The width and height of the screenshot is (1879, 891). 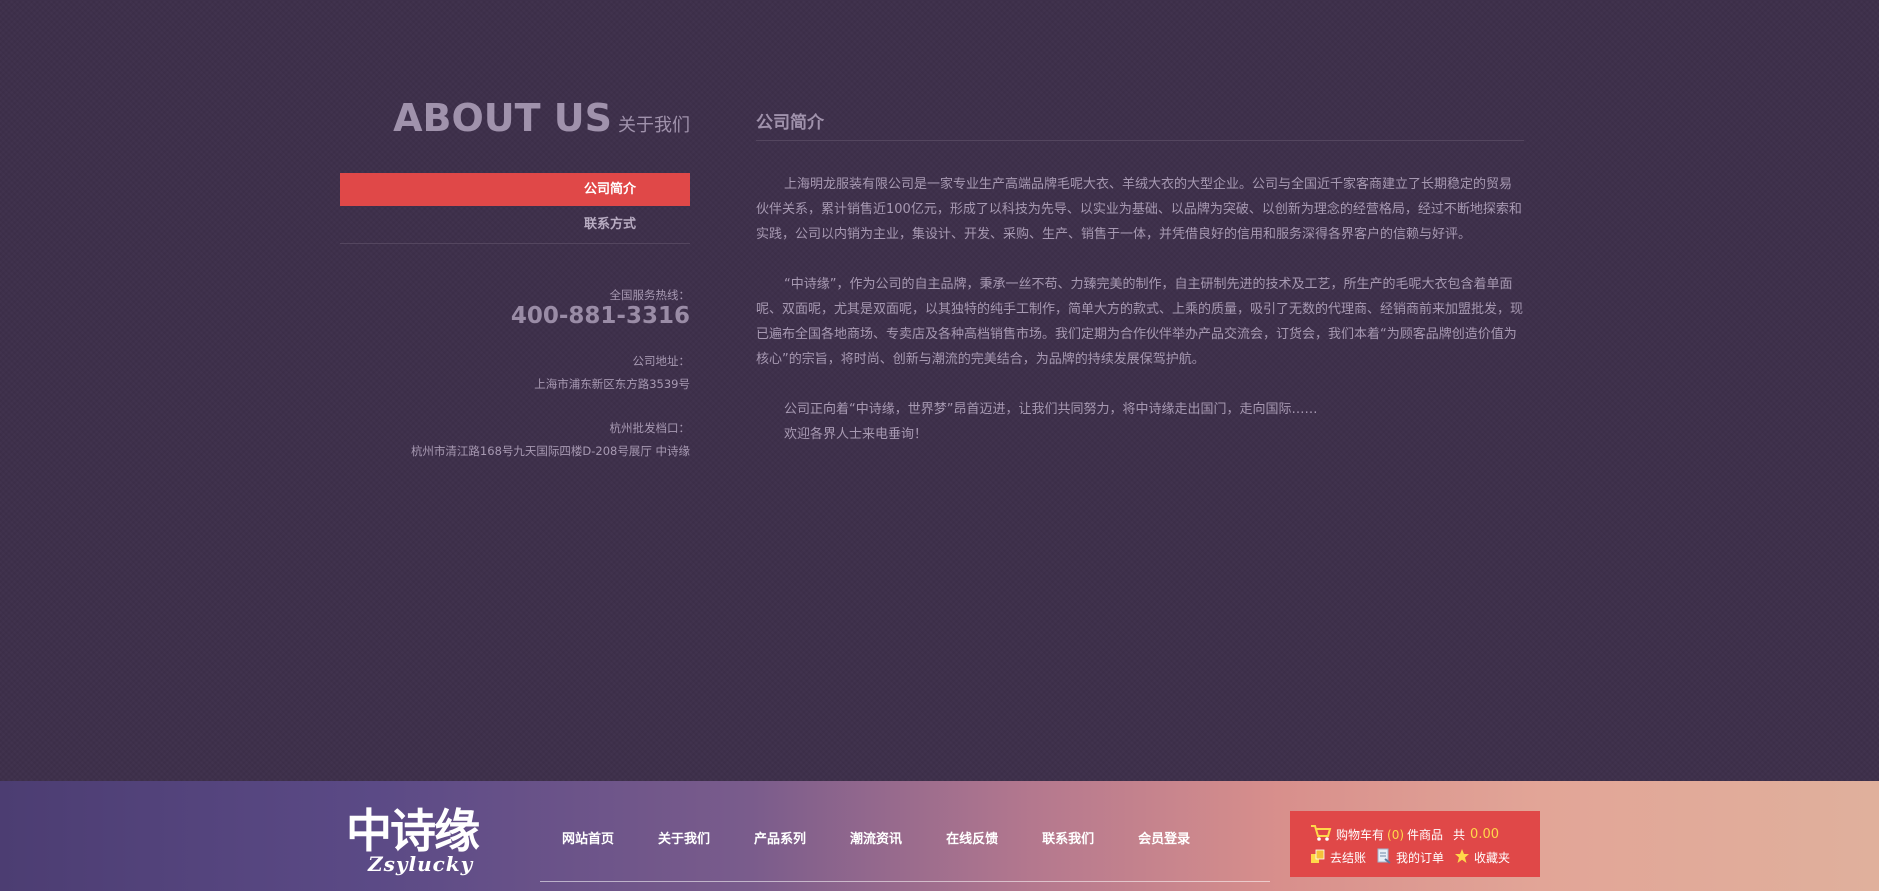 What do you see at coordinates (1492, 857) in the screenshot?
I see `favorites-link: 收藏夹` at bounding box center [1492, 857].